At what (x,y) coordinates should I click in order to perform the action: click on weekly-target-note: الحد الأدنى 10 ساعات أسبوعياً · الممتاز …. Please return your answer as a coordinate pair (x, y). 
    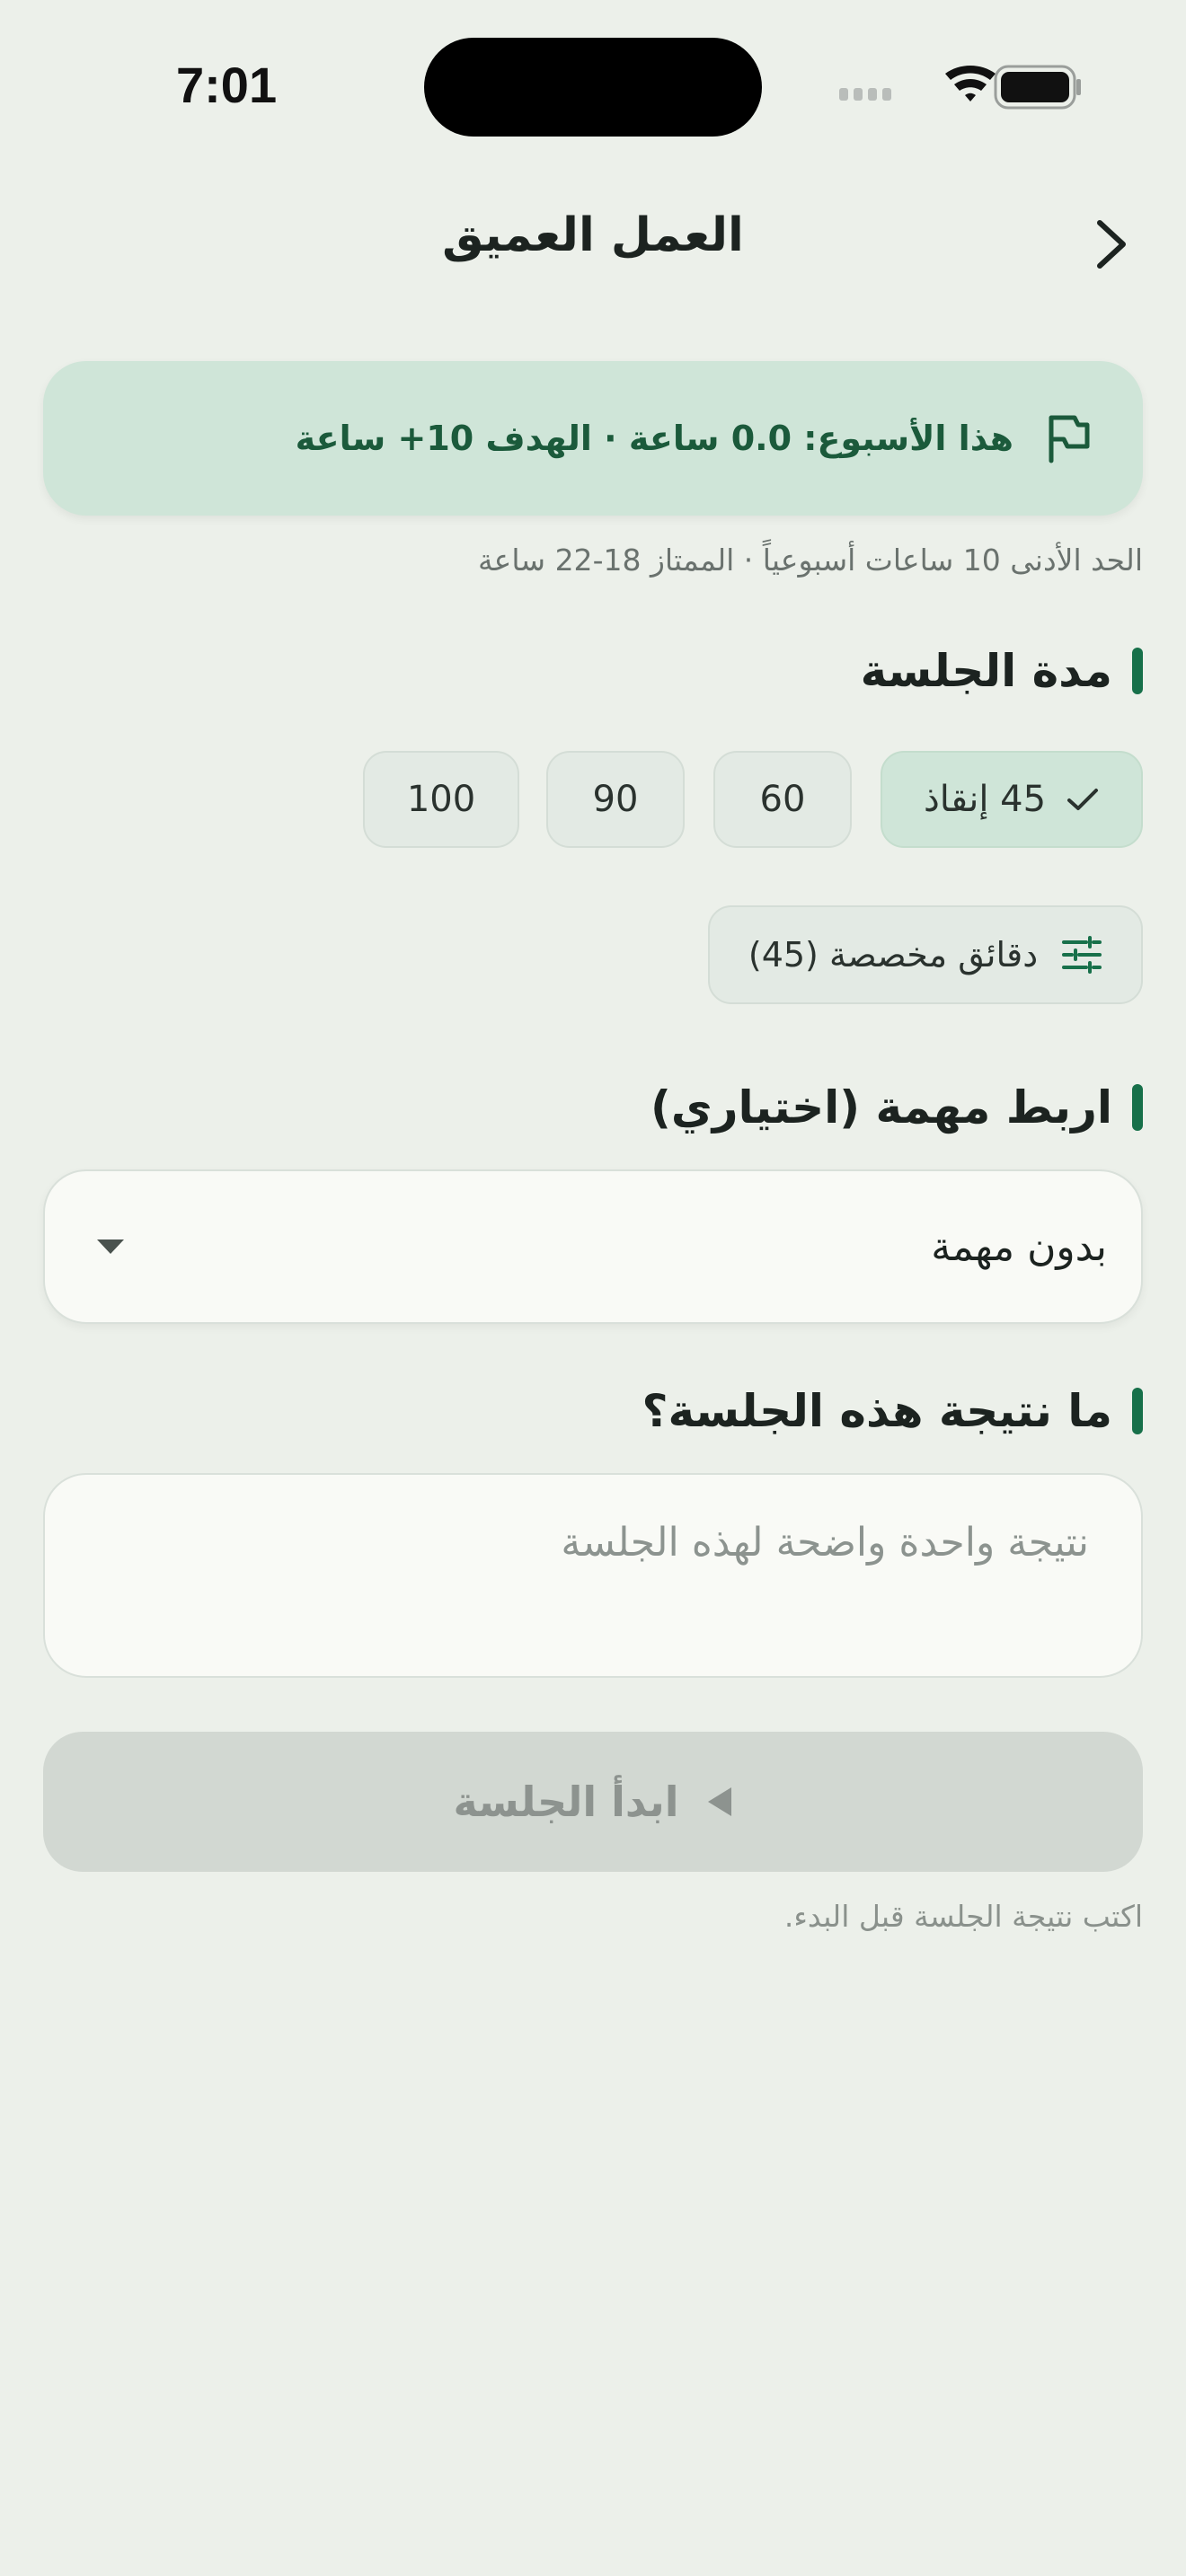
    Looking at the image, I should click on (810, 560).